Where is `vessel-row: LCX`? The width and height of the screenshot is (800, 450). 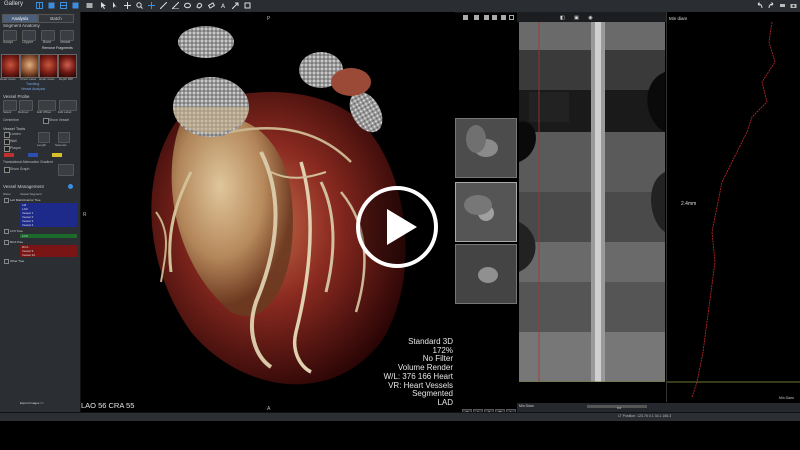
vessel-row: LCX is located at coordinates (48, 236).